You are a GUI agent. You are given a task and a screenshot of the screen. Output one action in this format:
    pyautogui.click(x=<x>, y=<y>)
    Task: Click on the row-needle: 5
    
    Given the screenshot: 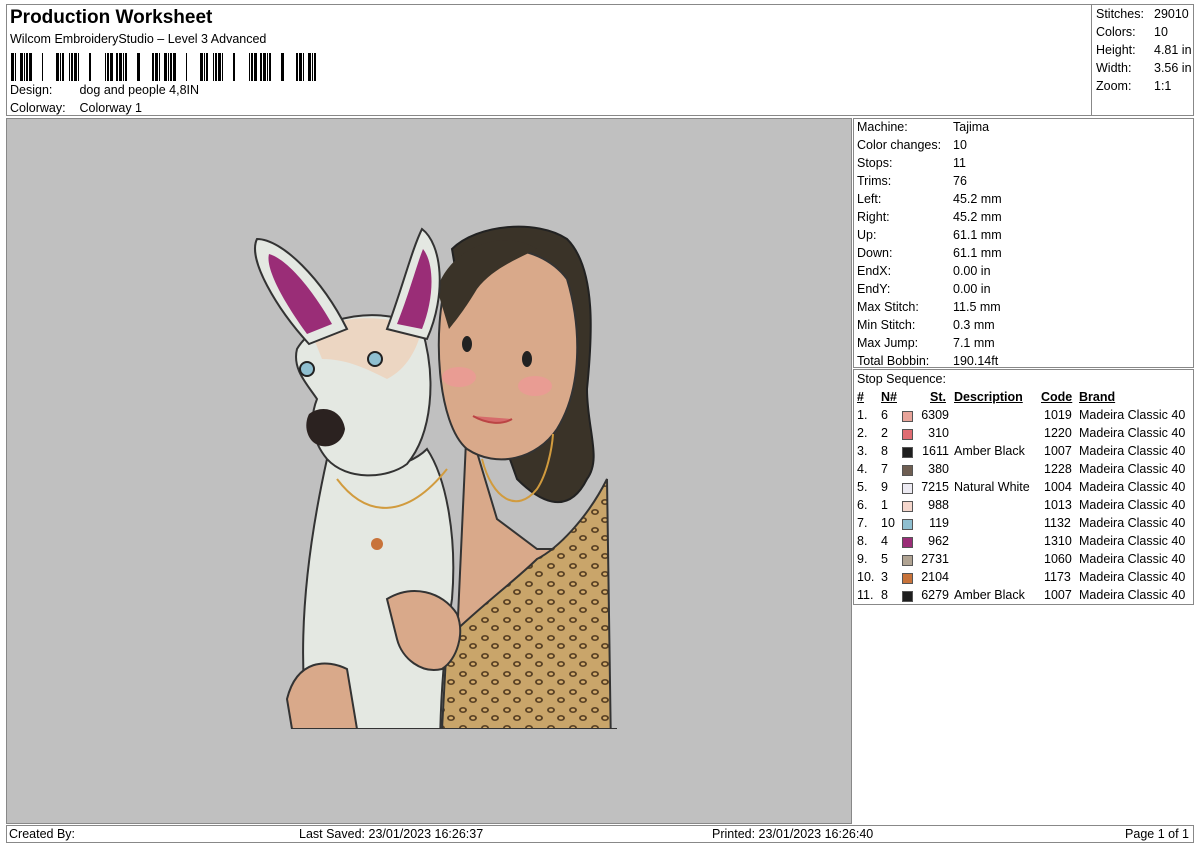 What is the action you would take?
    pyautogui.click(x=884, y=559)
    